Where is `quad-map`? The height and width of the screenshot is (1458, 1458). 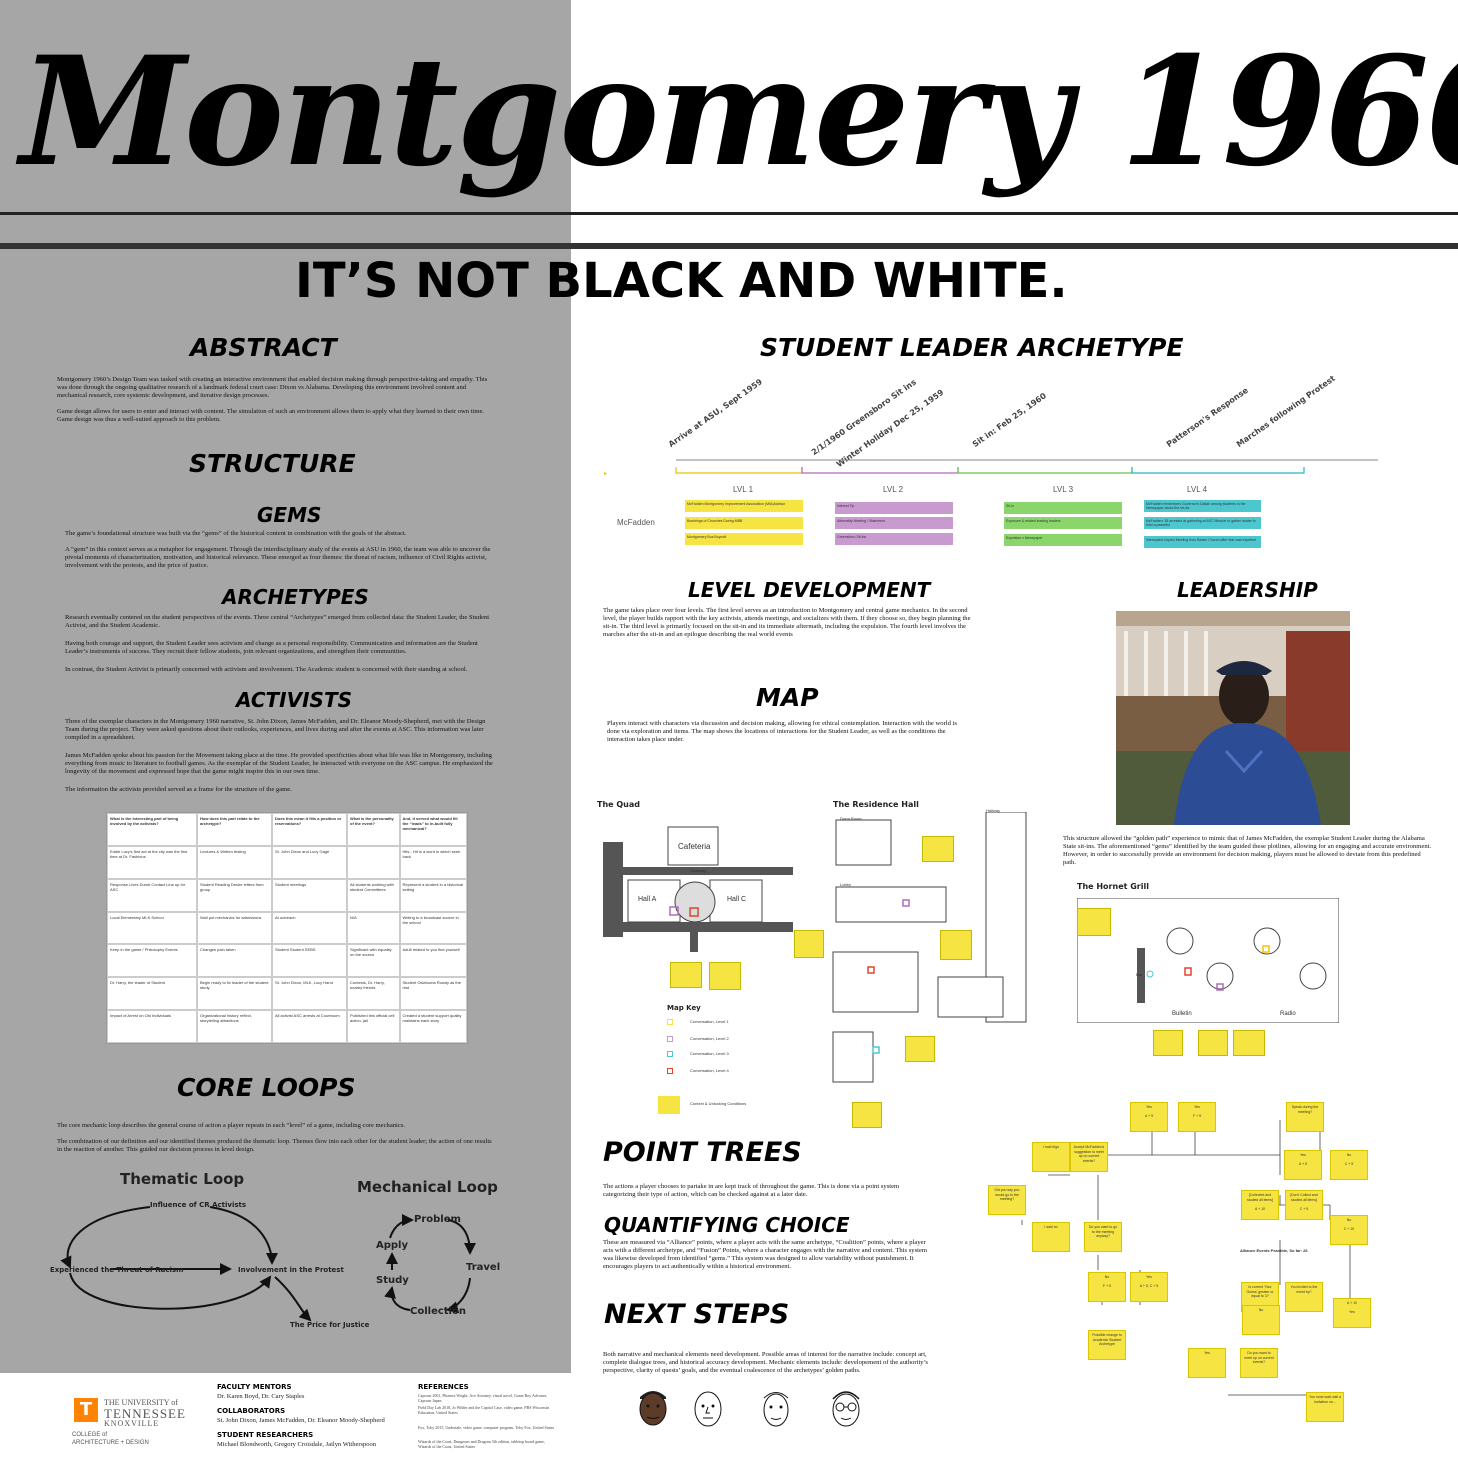 quad-map is located at coordinates (698, 889).